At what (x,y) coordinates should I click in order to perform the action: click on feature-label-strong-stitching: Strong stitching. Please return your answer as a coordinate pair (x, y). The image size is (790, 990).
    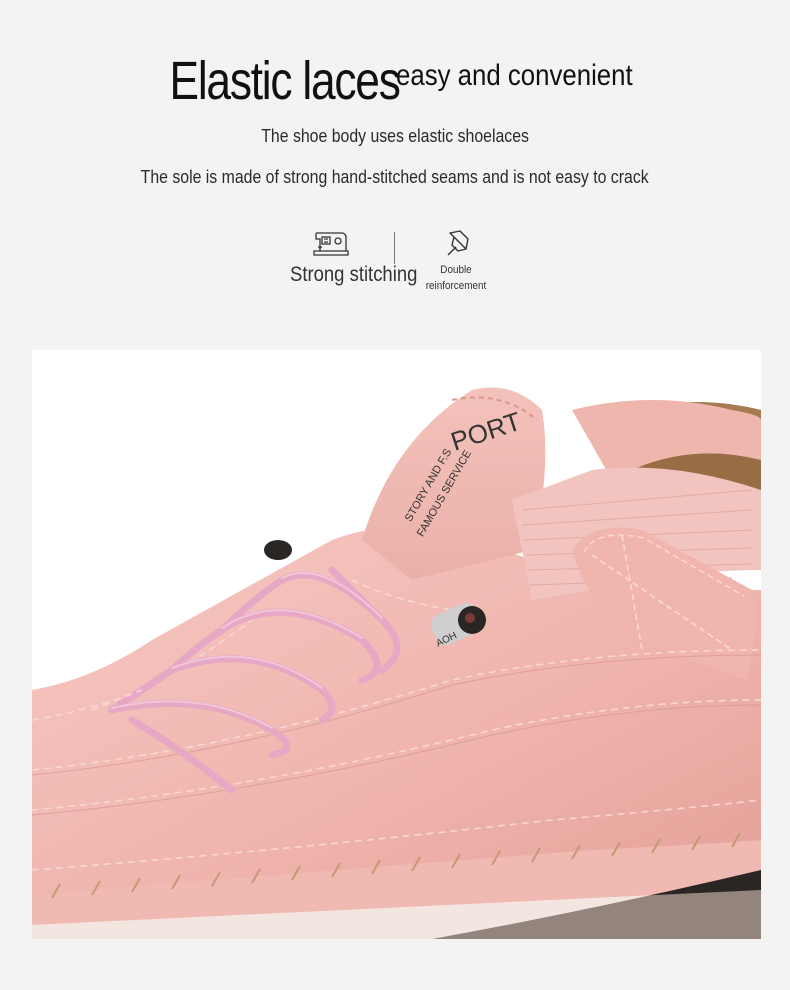
    Looking at the image, I should click on (354, 274).